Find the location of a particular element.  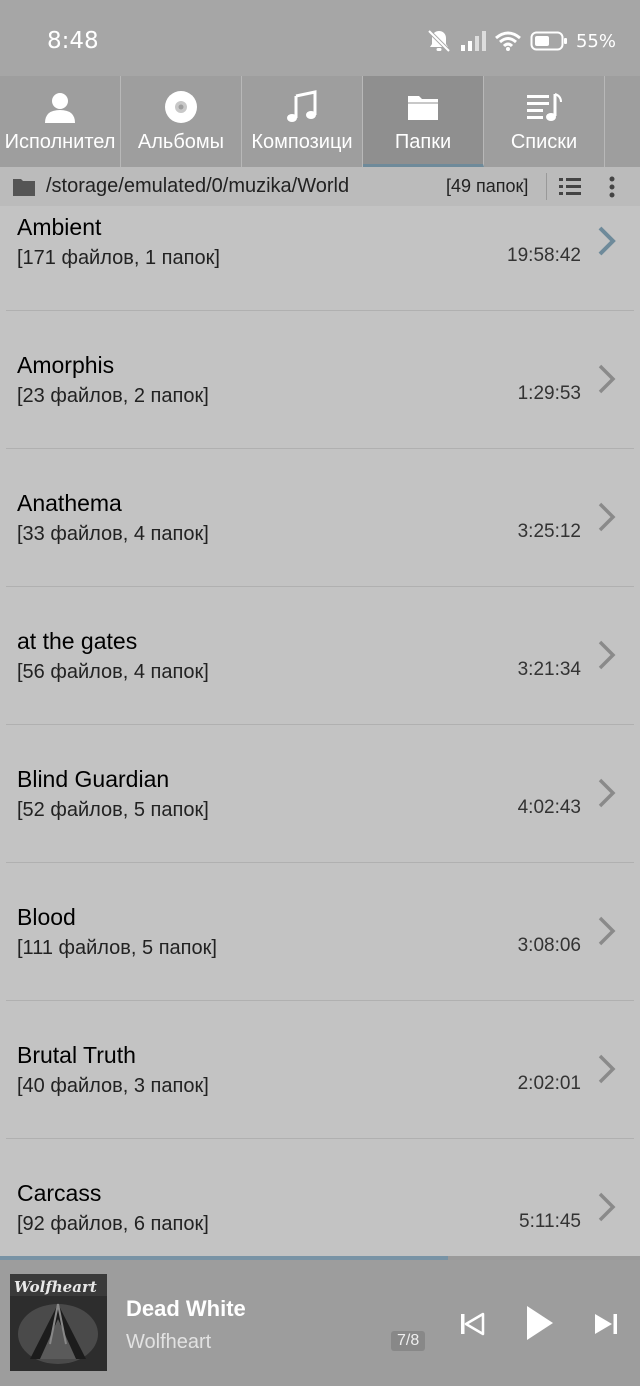

person-icon is located at coordinates (60, 108).